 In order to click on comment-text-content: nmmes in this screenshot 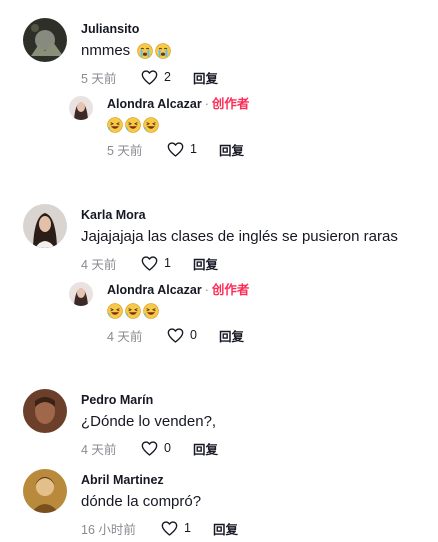, I will do `click(106, 50)`.